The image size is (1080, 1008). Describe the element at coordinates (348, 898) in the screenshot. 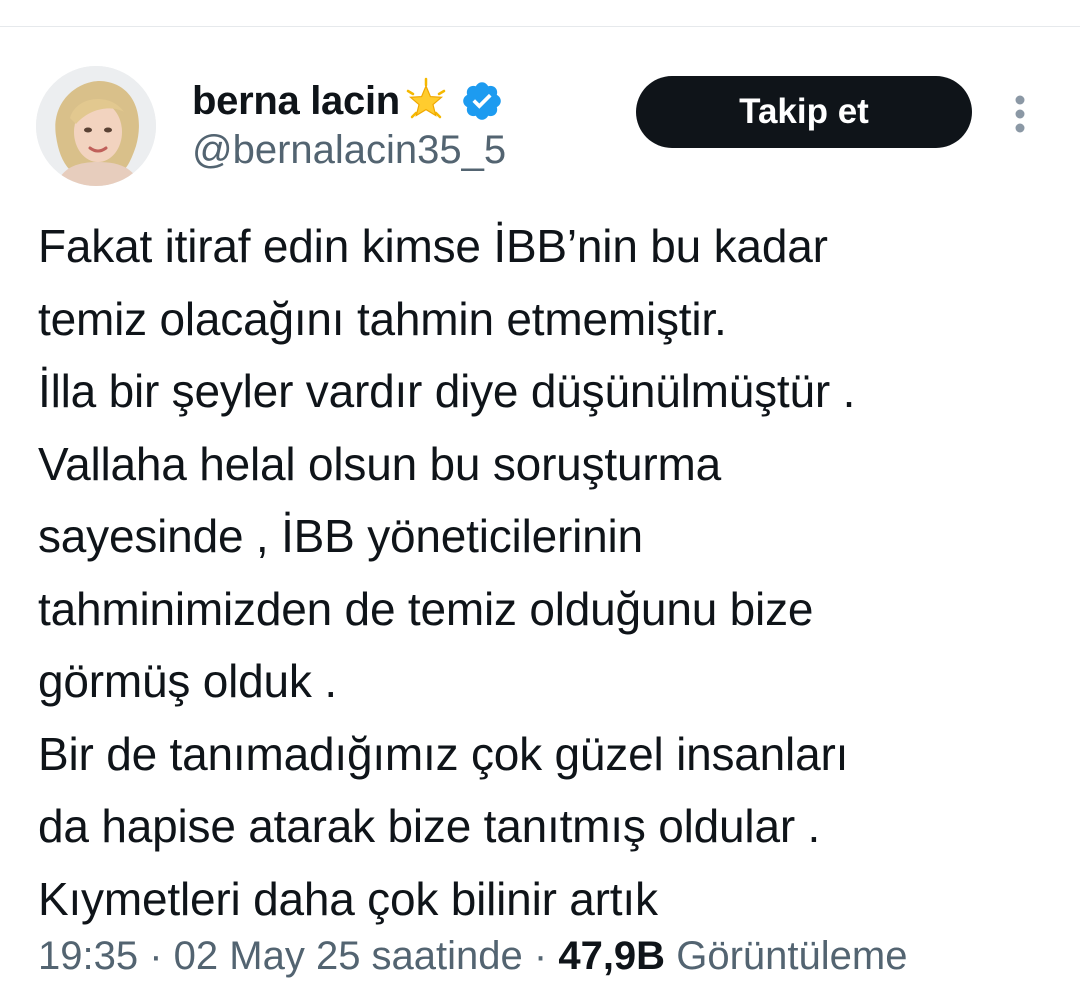

I see `tweet-line: Kıymetleri daha çok bilinir artık` at that location.